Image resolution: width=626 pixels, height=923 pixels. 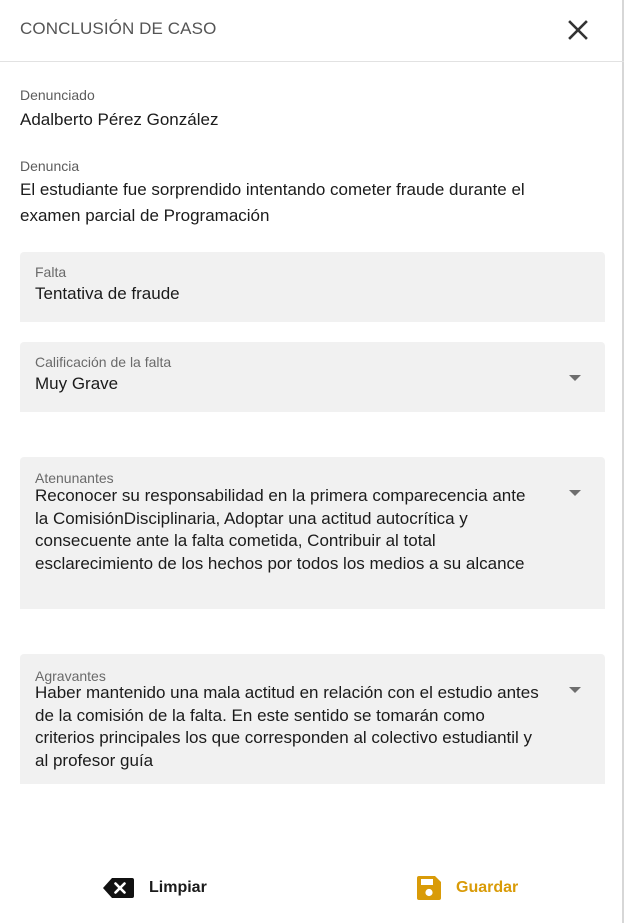 What do you see at coordinates (312, 377) in the screenshot?
I see `calificacion-select: Calificación de la falta Muy Grave` at bounding box center [312, 377].